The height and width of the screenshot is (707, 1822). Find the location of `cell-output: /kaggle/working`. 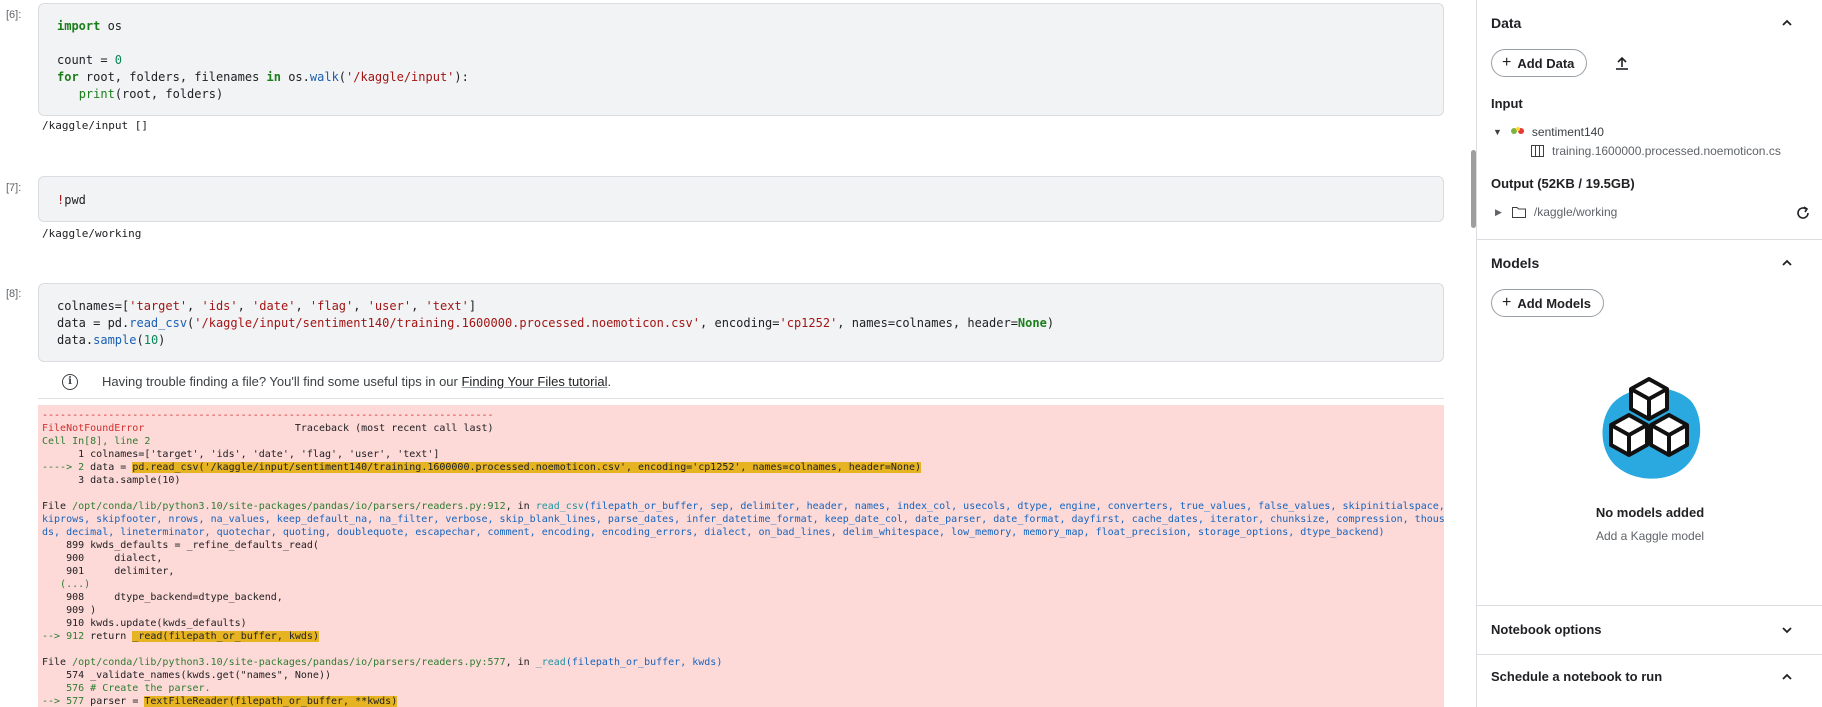

cell-output: /kaggle/working is located at coordinates (92, 233).